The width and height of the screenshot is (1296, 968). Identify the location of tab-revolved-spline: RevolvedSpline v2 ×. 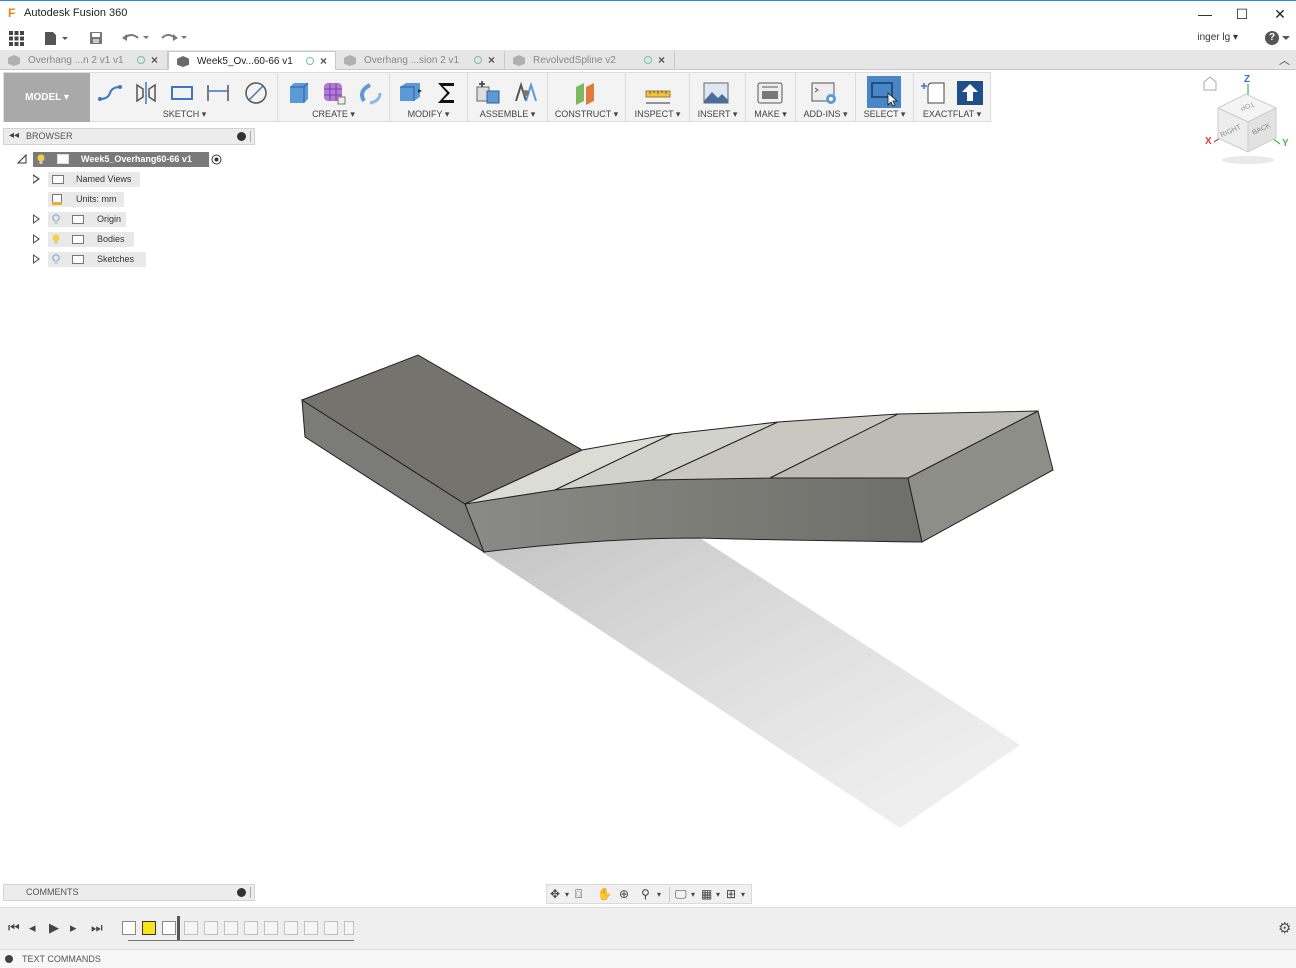
(590, 60).